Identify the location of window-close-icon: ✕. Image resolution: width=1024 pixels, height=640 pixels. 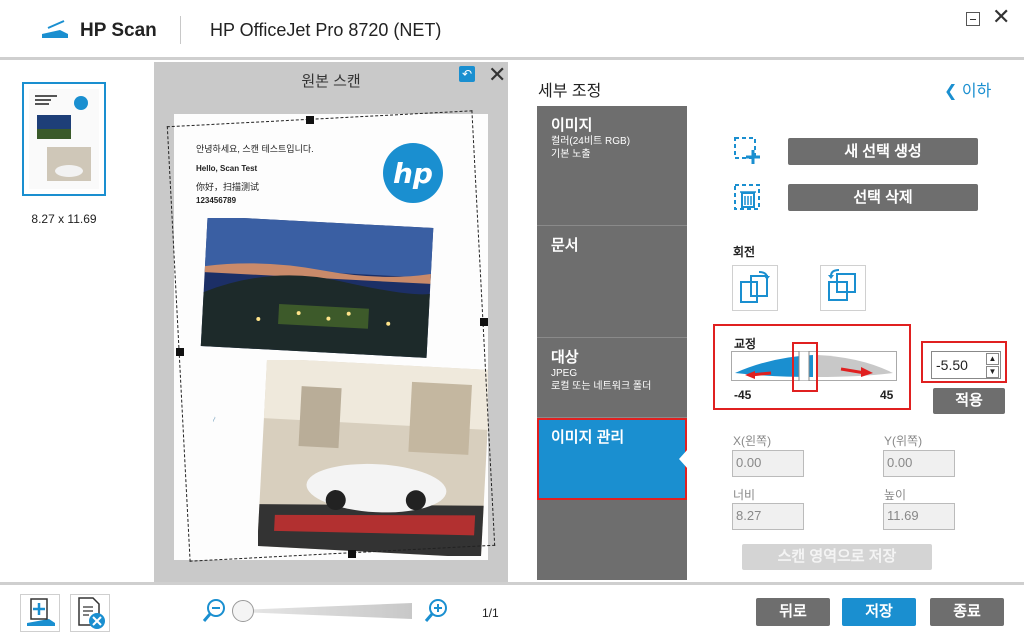
(1001, 17).